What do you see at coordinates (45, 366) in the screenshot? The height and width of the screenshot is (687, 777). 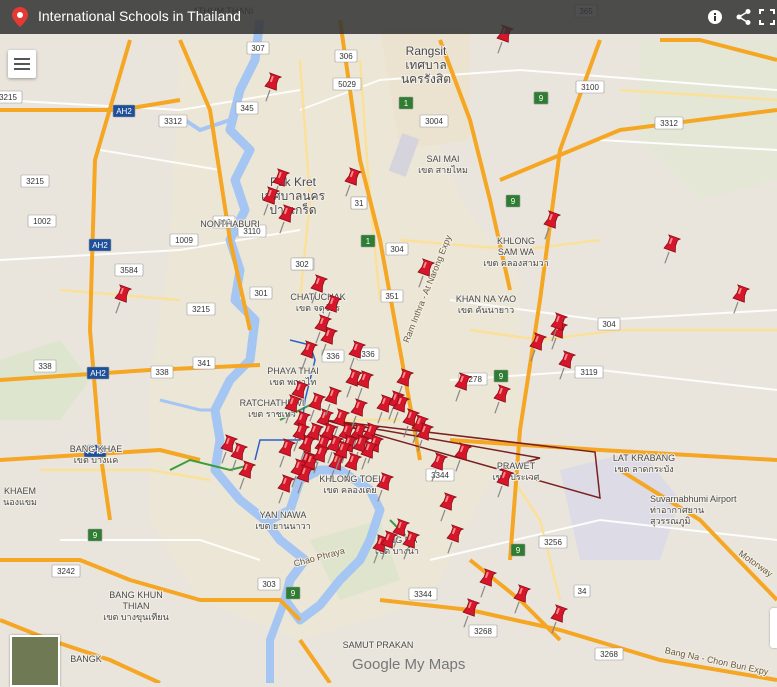 I see `svg-text: 338` at bounding box center [45, 366].